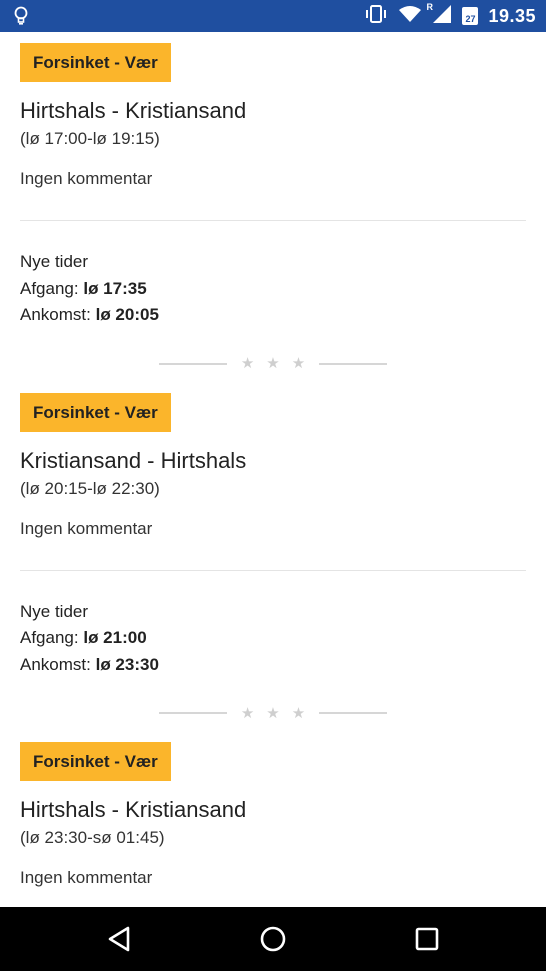  I want to click on arrival-row: Ankomst: lø 20:05, so click(273, 315).